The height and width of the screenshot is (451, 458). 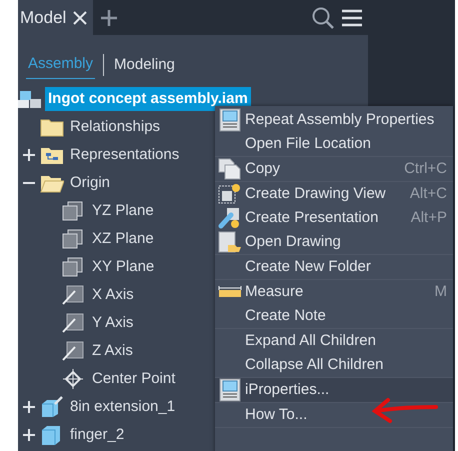 What do you see at coordinates (334, 365) in the screenshot?
I see `menu-item: Collapse All Children` at bounding box center [334, 365].